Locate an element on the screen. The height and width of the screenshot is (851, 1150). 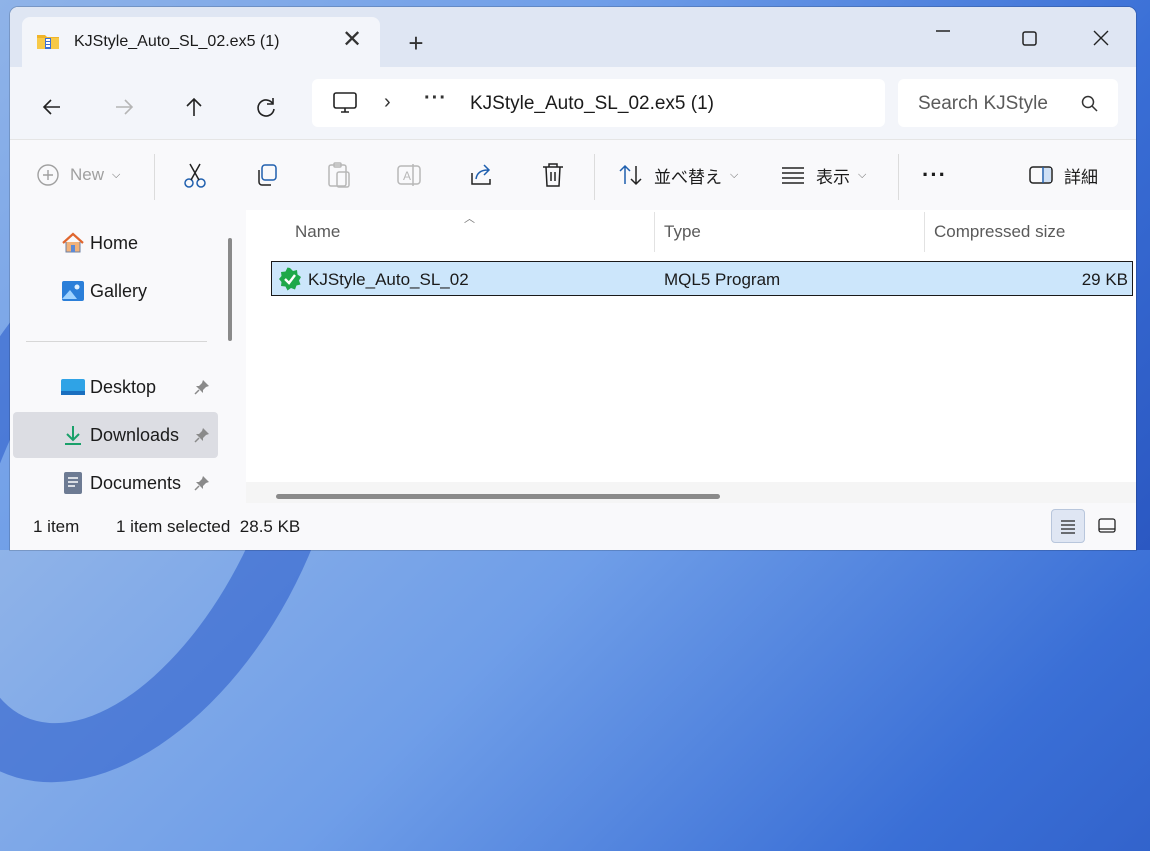
status-bar: 1 item 1 item selected 28.5 KB is located at coordinates (573, 526).